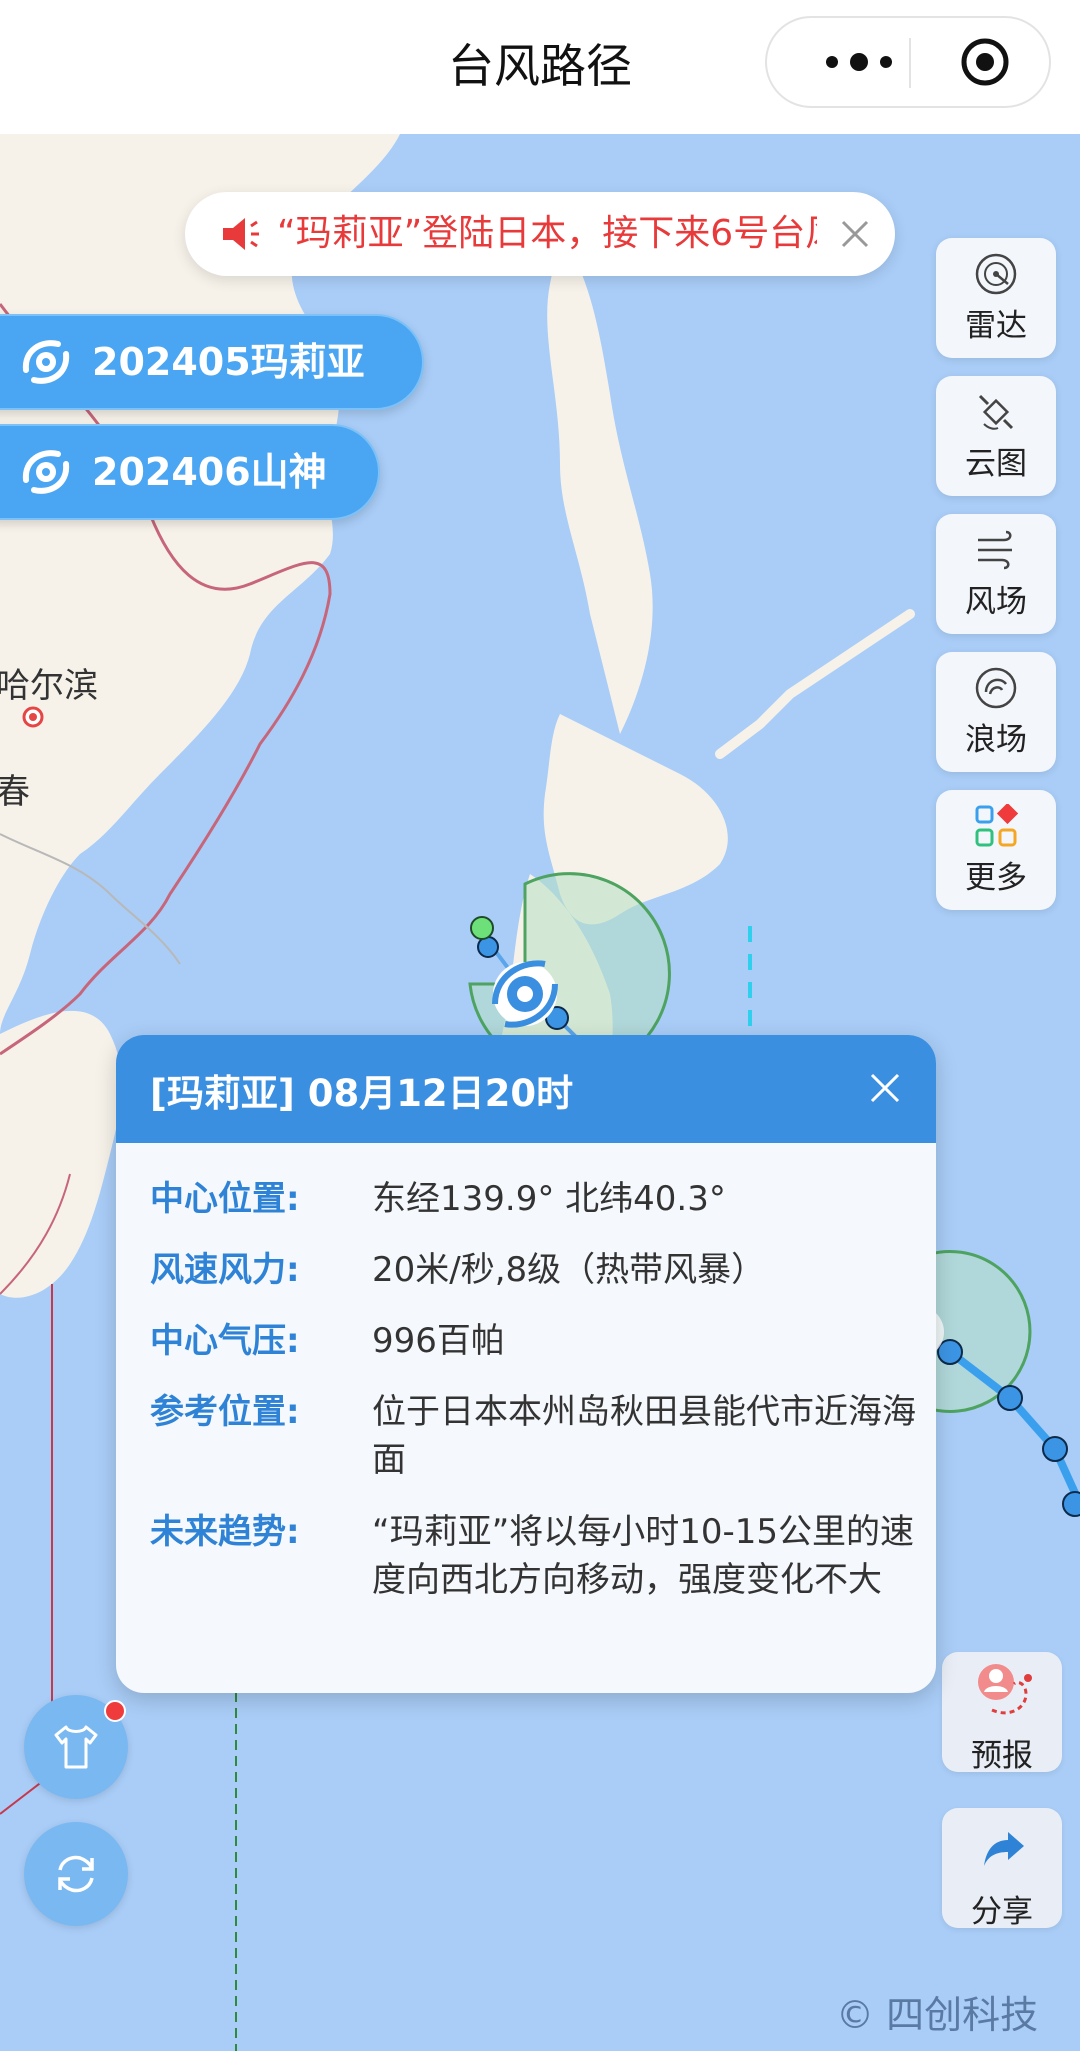 This screenshot has height=2051, width=1080. Describe the element at coordinates (209, 472) in the screenshot. I see `typhoon-label: 202406山神` at that location.